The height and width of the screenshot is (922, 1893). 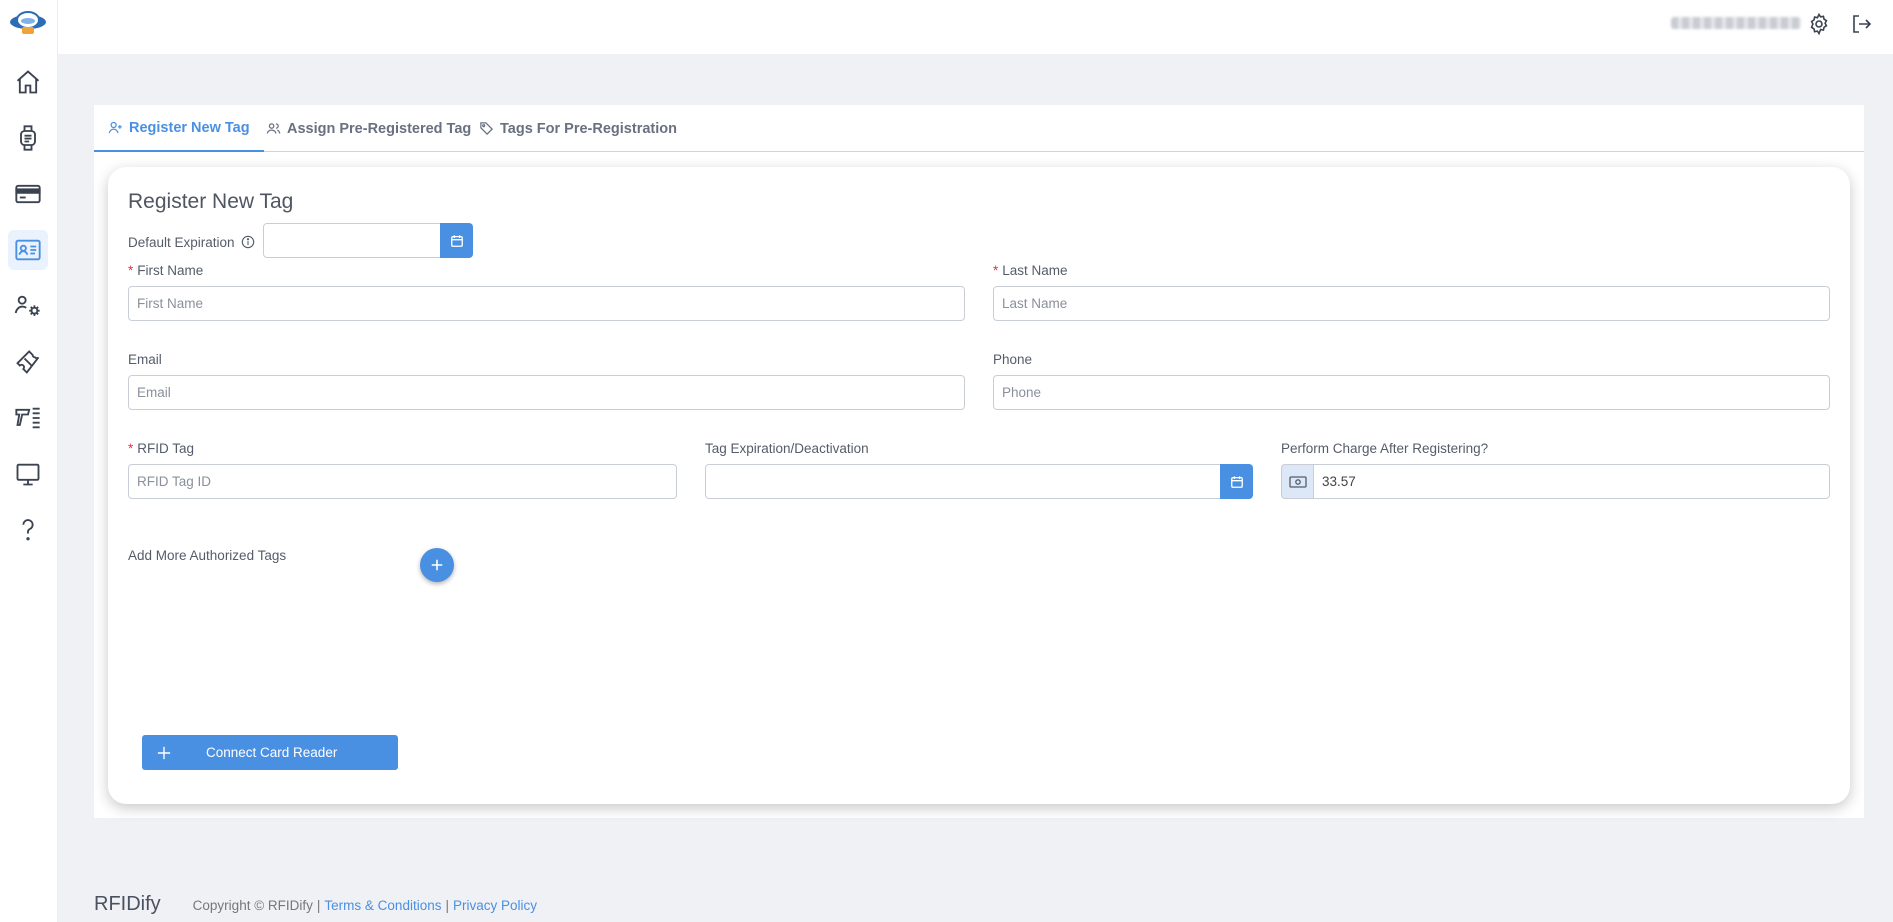 I want to click on sidebar-item-display, so click(x=28, y=474).